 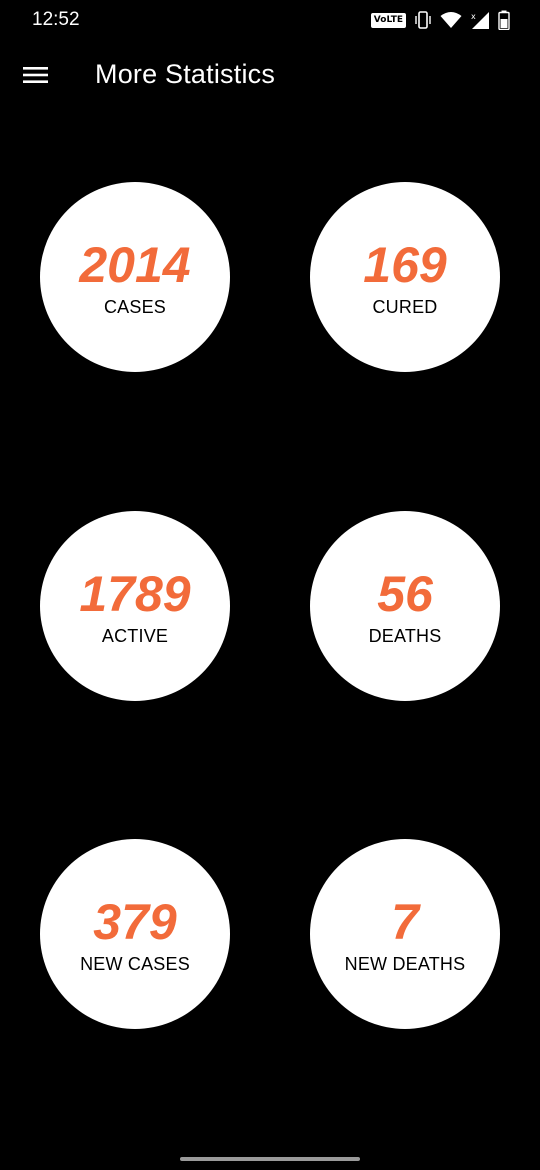 What do you see at coordinates (270, 21) in the screenshot?
I see `status-bar: 12:52 VoLTE x` at bounding box center [270, 21].